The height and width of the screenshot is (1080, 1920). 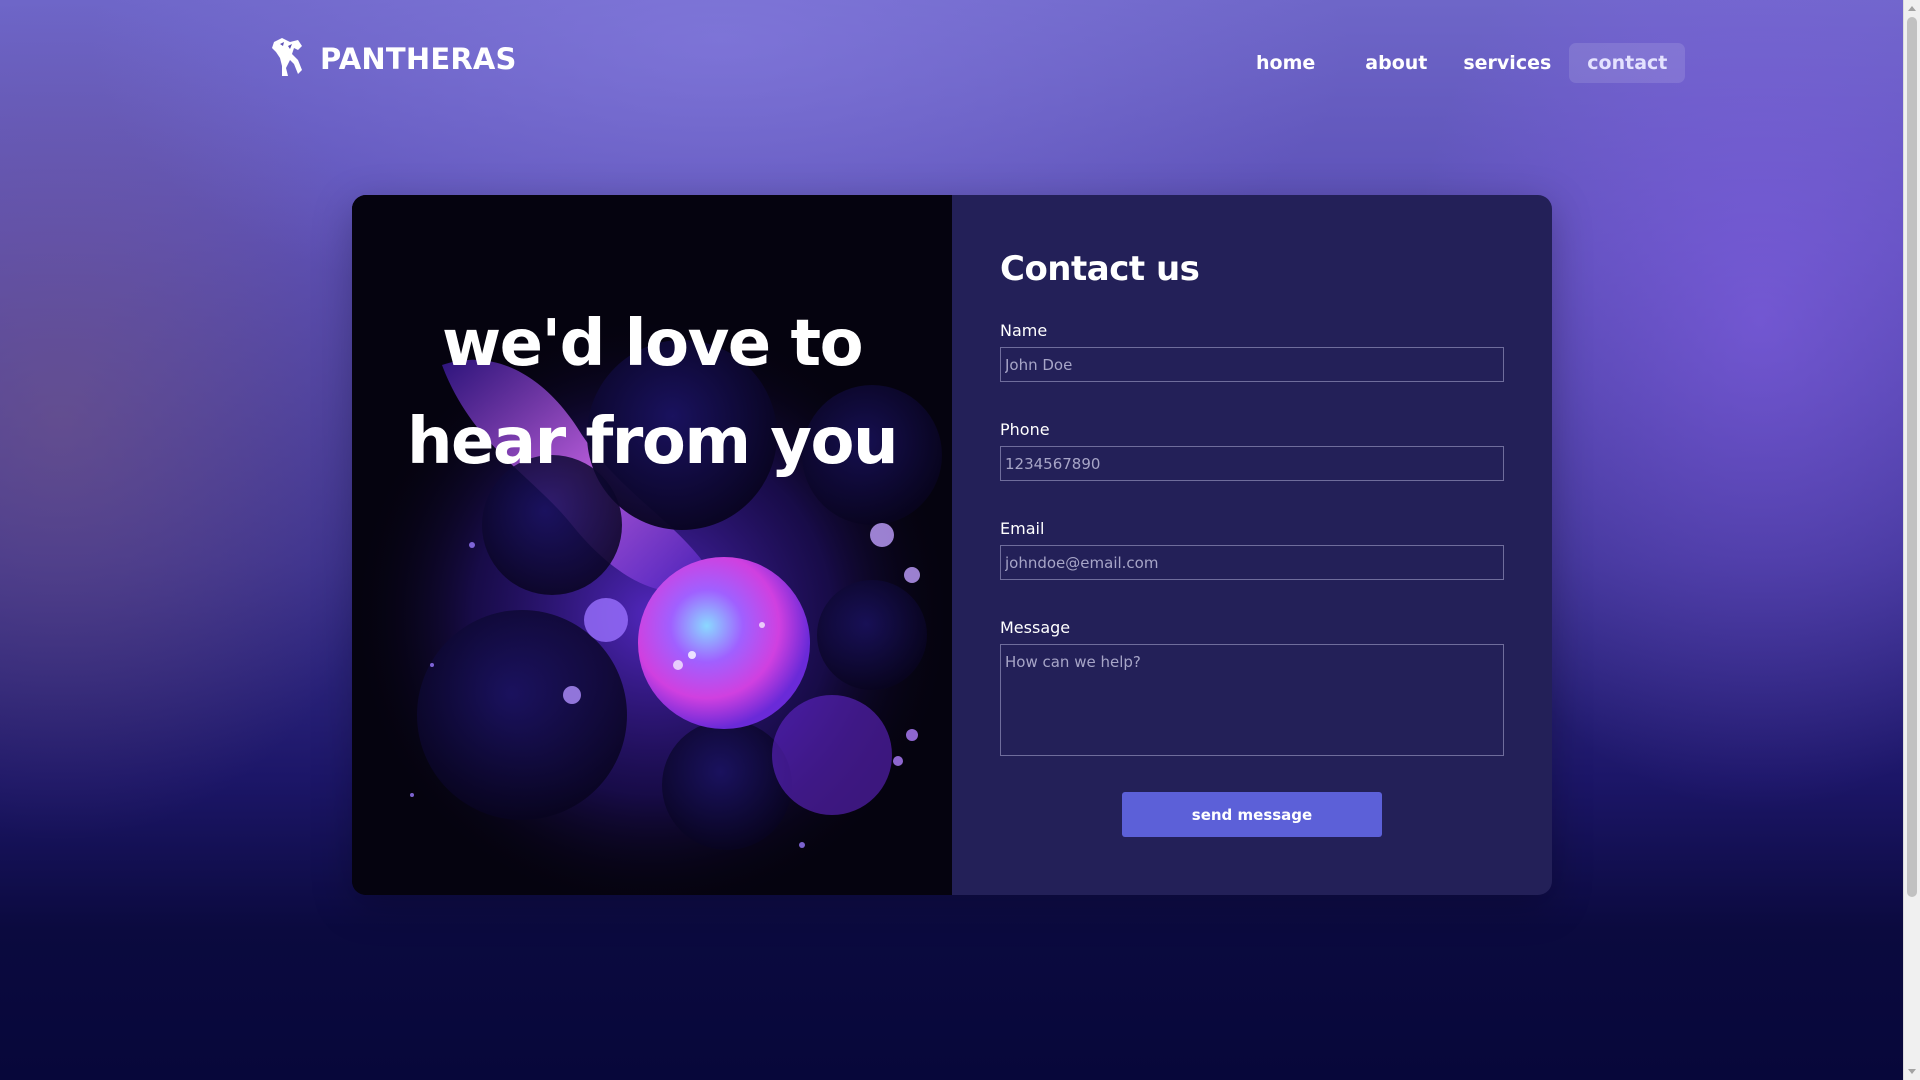 I want to click on phone-label: Phone, so click(x=1025, y=429).